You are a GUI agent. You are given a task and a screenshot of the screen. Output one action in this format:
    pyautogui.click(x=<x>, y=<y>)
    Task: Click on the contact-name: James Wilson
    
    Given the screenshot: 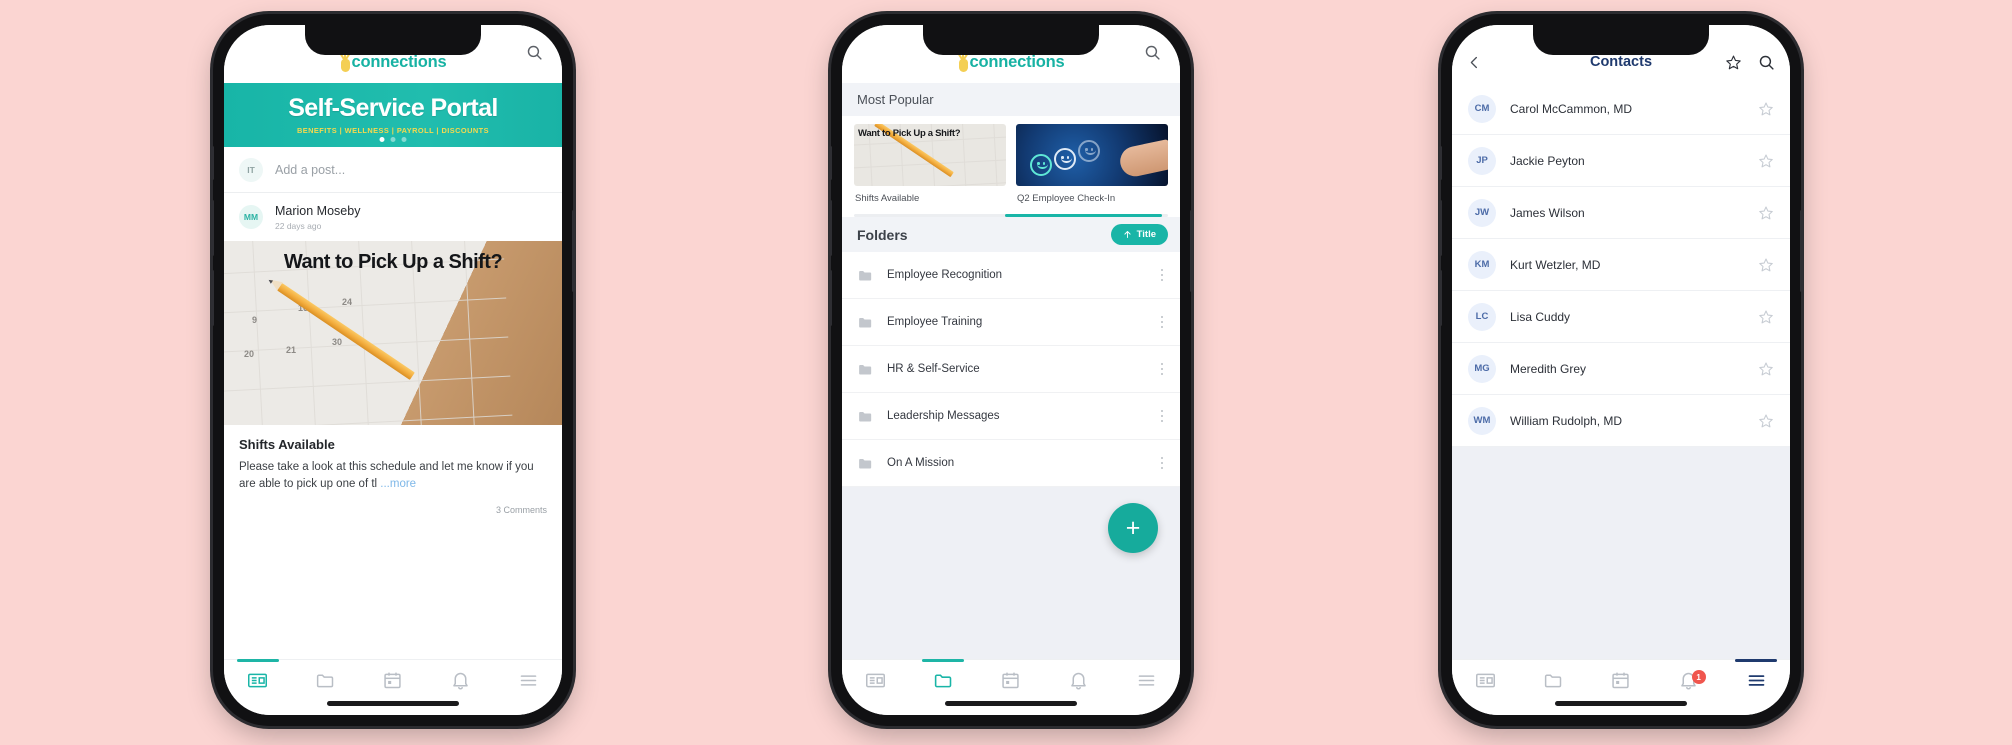 What is the action you would take?
    pyautogui.click(x=1547, y=212)
    